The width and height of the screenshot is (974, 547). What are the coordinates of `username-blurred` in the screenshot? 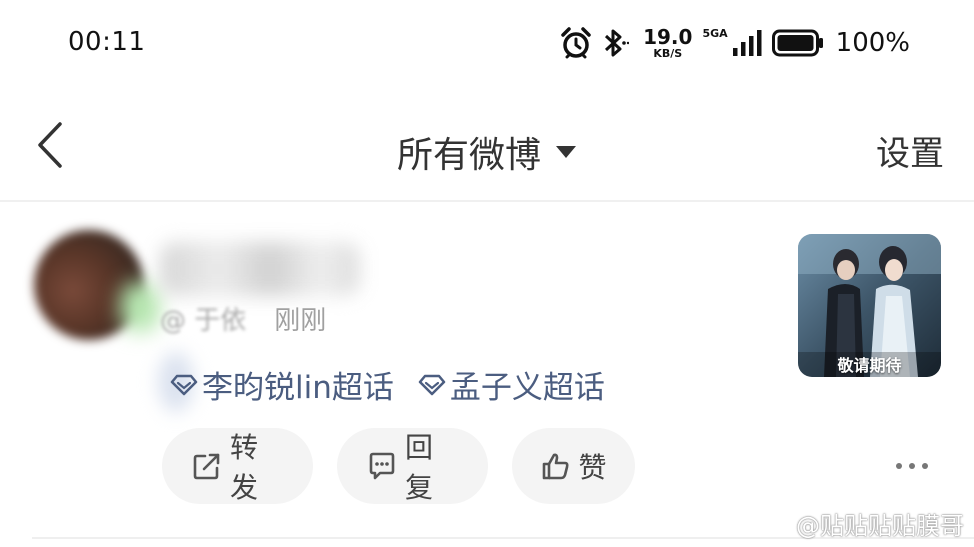 It's located at (260, 269).